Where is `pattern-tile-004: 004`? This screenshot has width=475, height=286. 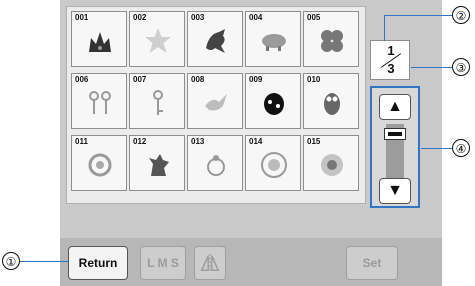
pattern-tile-004: 004 is located at coordinates (273, 39).